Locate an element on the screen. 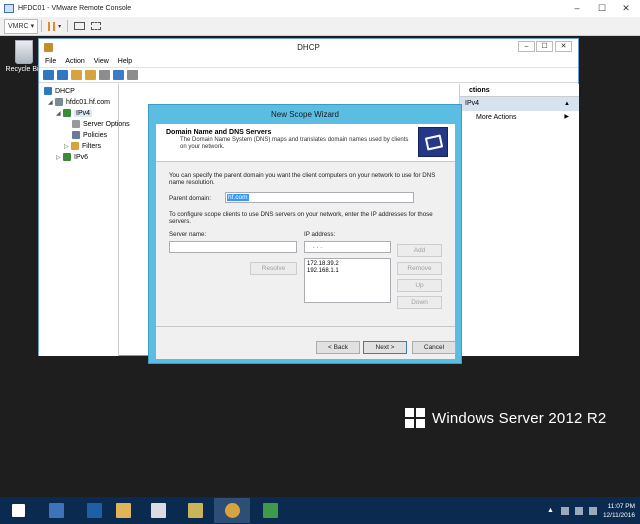 Image resolution: width=640 pixels, height=524 pixels. ip-address-label: IP address: is located at coordinates (320, 234).